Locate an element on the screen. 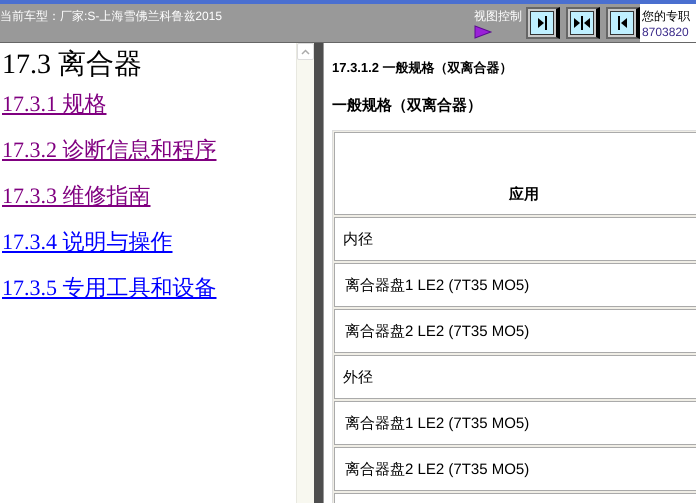 The image size is (696, 503). triangle-icon is located at coordinates (483, 32).